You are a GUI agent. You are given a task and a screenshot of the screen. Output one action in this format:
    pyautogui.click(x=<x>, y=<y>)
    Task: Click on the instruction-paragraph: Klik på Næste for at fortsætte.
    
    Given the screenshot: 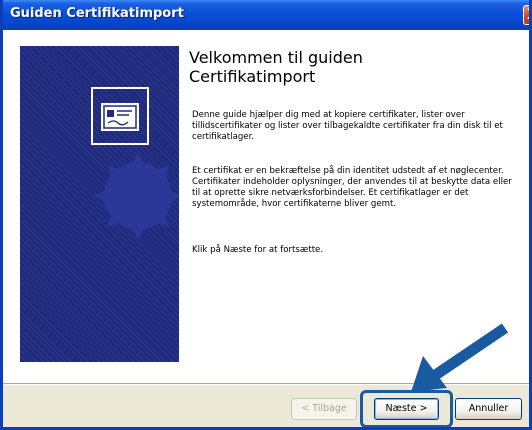 What is the action you would take?
    pyautogui.click(x=258, y=250)
    